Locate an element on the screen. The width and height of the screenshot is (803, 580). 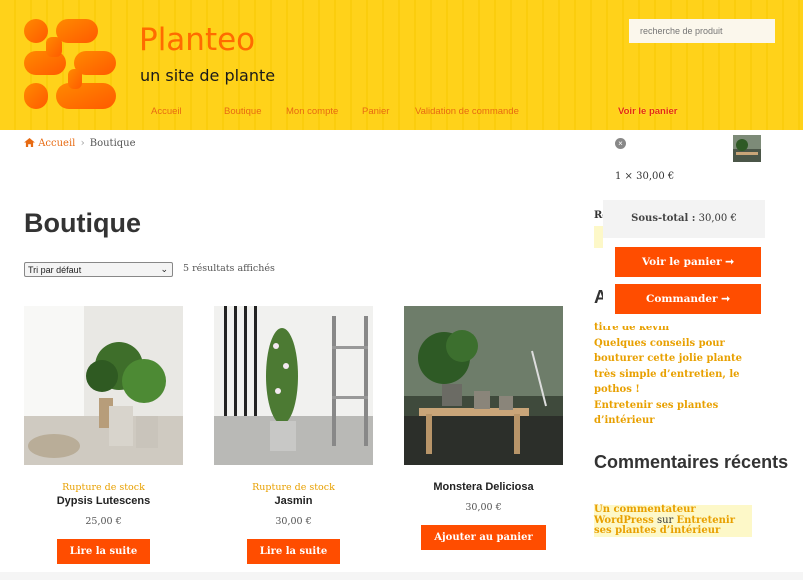
add-to-cart-button: Ajouter au panier is located at coordinates (483, 537).